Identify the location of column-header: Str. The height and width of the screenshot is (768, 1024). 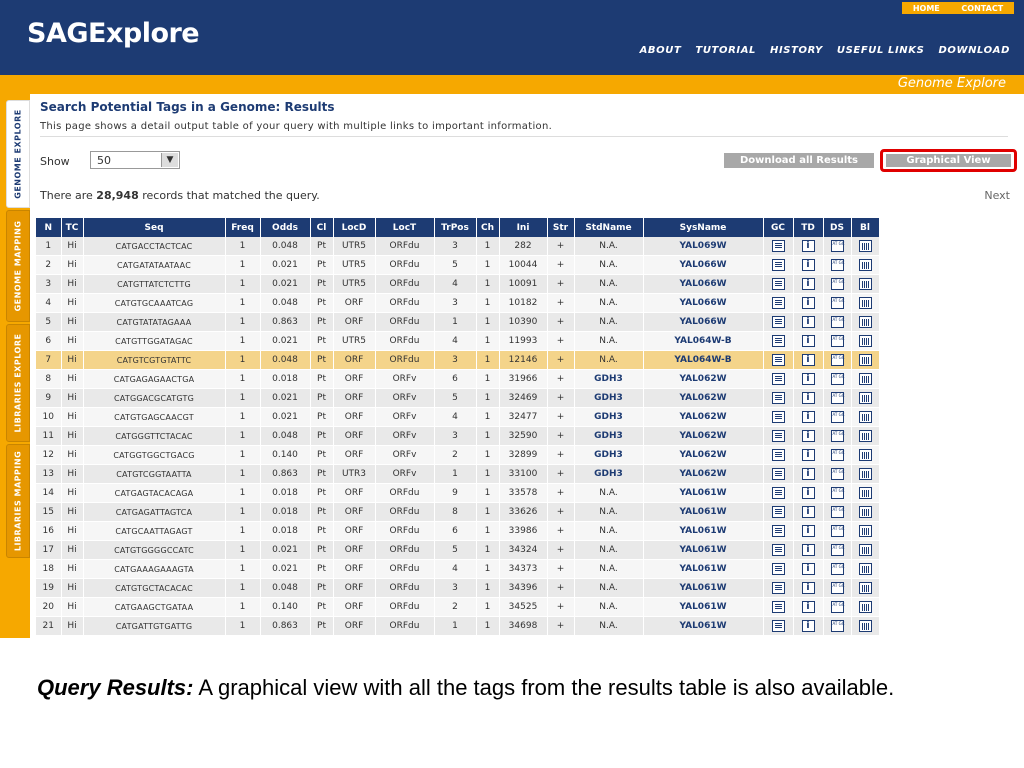
(561, 227).